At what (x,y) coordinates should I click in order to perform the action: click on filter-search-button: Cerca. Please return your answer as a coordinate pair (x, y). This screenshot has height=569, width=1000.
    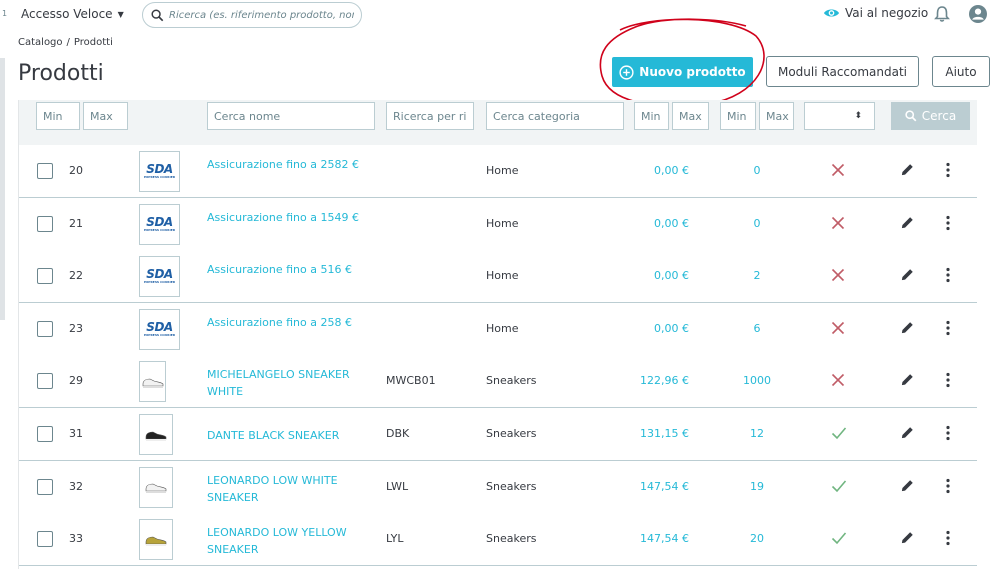
    Looking at the image, I should click on (930, 116).